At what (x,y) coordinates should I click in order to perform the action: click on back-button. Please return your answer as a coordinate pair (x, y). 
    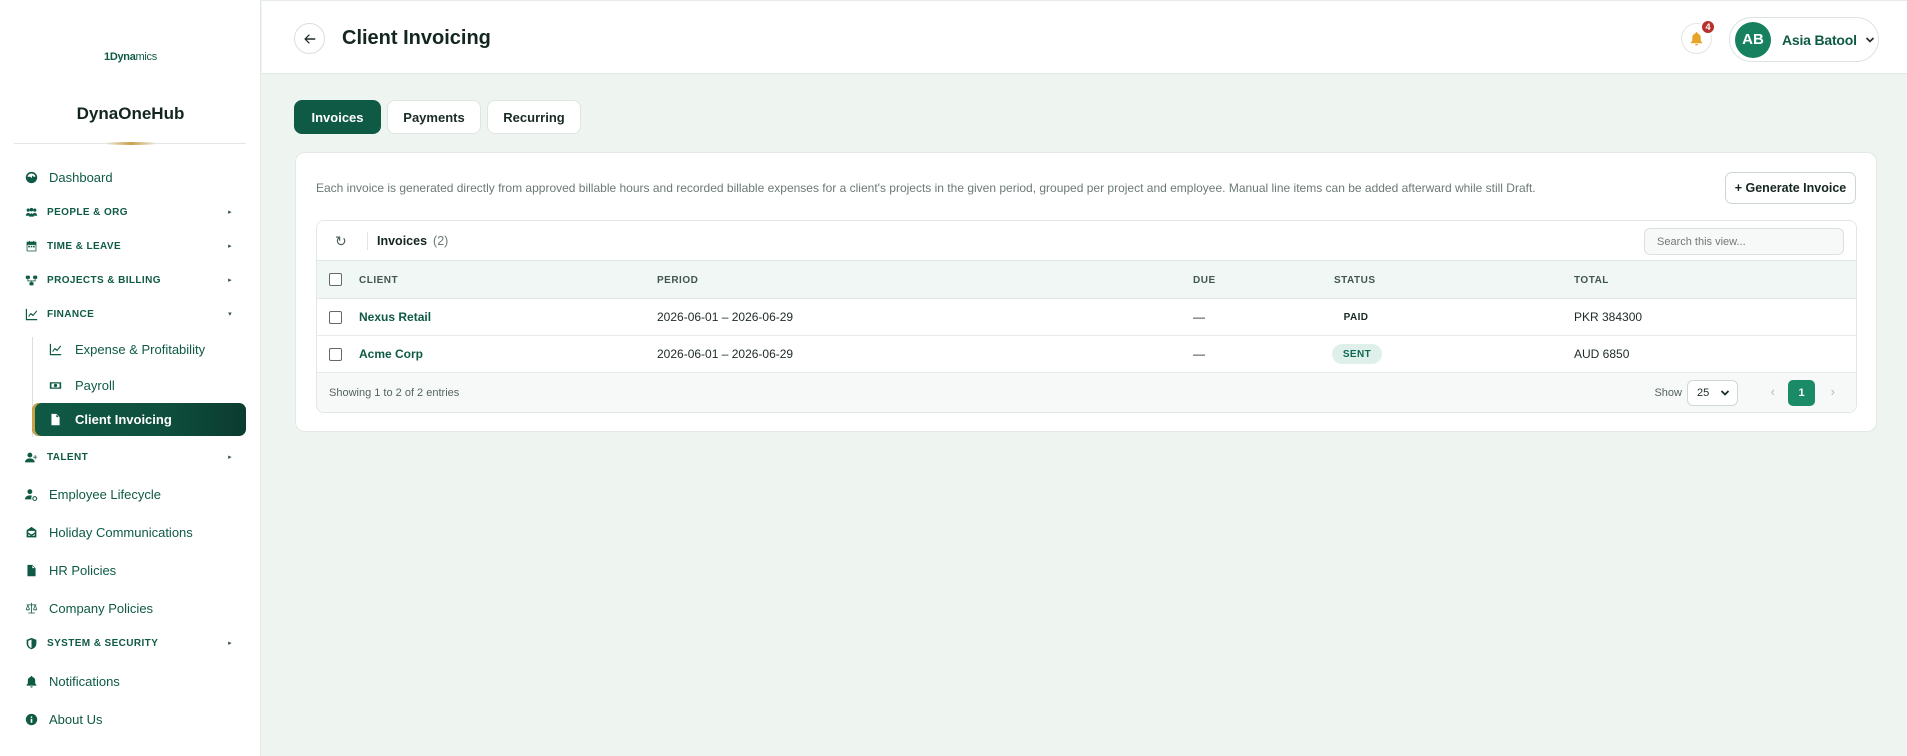
    Looking at the image, I should click on (309, 38).